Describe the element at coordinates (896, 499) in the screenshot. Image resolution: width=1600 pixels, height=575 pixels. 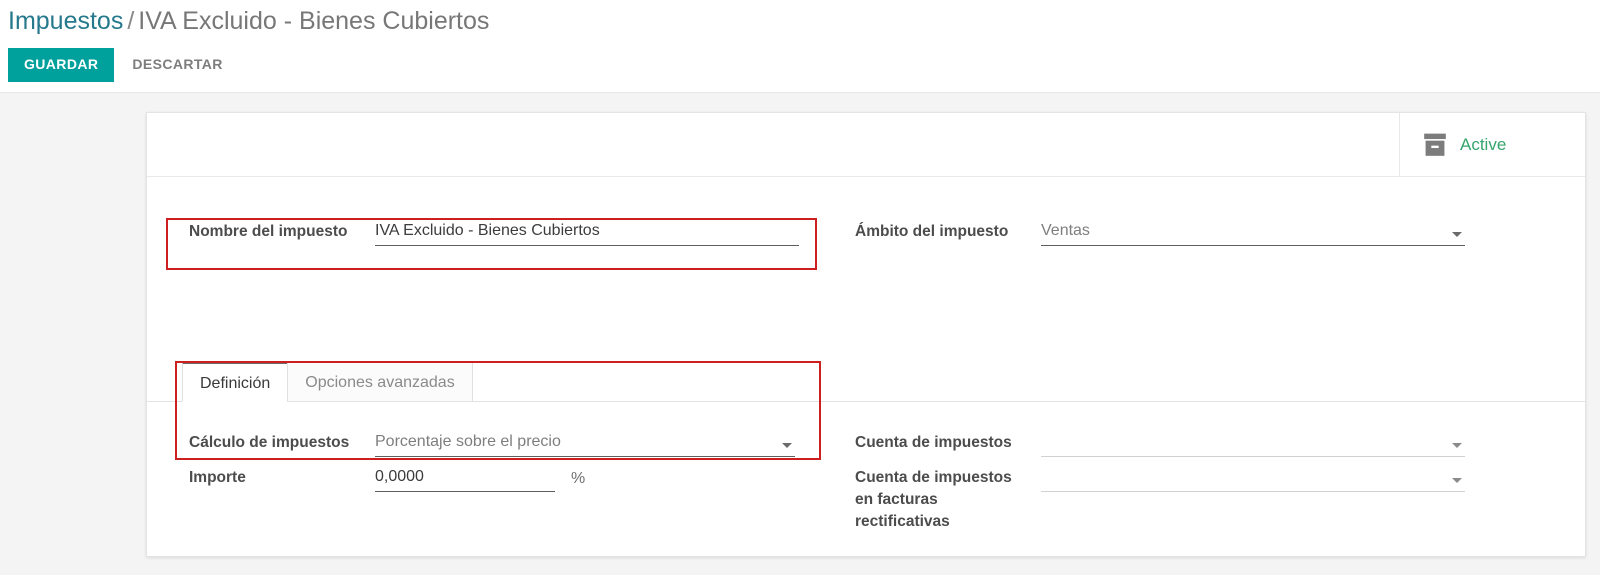
I see `refund-label-line-2: en facturas` at that location.